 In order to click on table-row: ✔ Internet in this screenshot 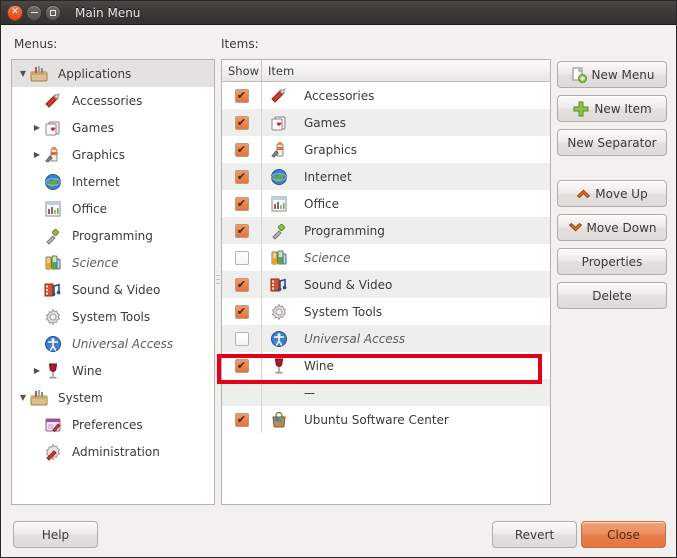, I will do `click(386, 176)`.